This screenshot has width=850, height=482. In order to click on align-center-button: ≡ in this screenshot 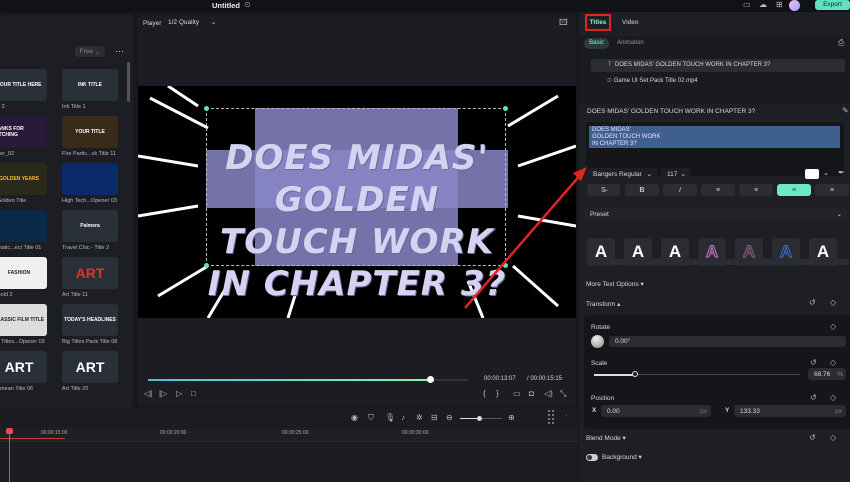, I will do `click(794, 190)`.